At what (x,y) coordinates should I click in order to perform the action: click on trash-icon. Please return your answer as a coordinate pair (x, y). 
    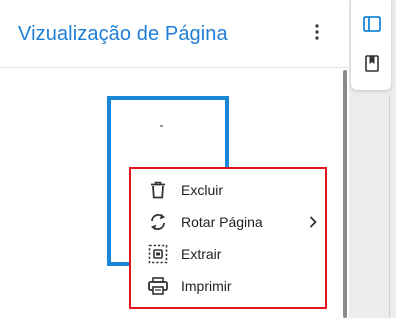
    Looking at the image, I should click on (158, 190).